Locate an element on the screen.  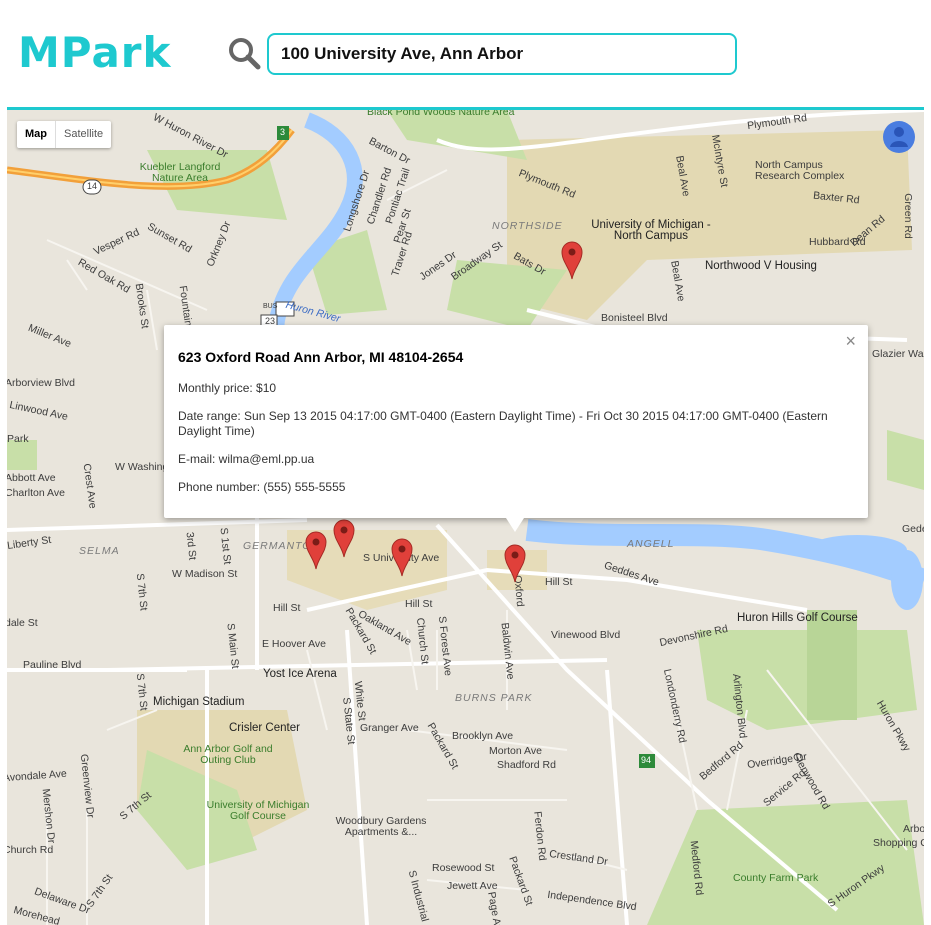
map-label-shopping: Shopping C is located at coordinates (898, 843).